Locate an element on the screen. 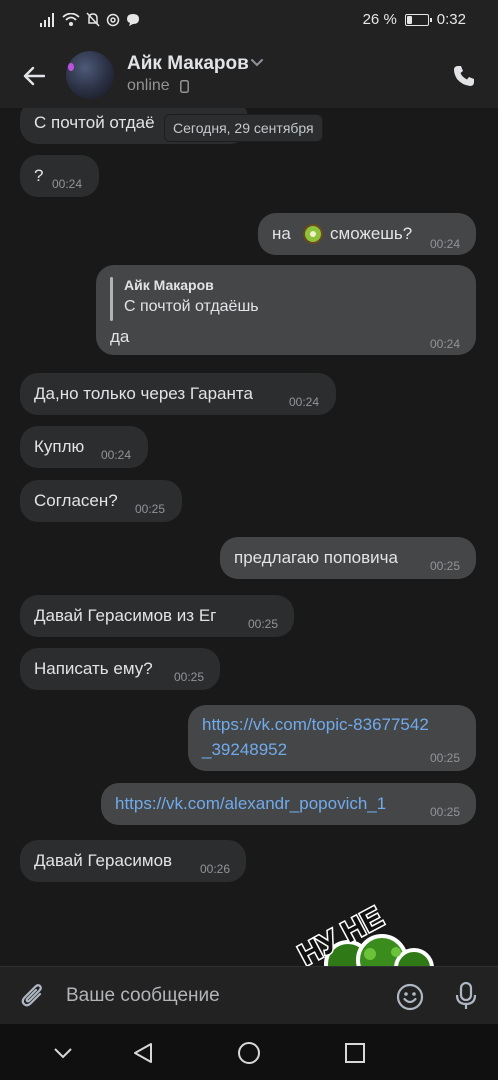 This screenshot has height=1080, width=498. message-text: Давай Герасимов из Ег is located at coordinates (125, 615).